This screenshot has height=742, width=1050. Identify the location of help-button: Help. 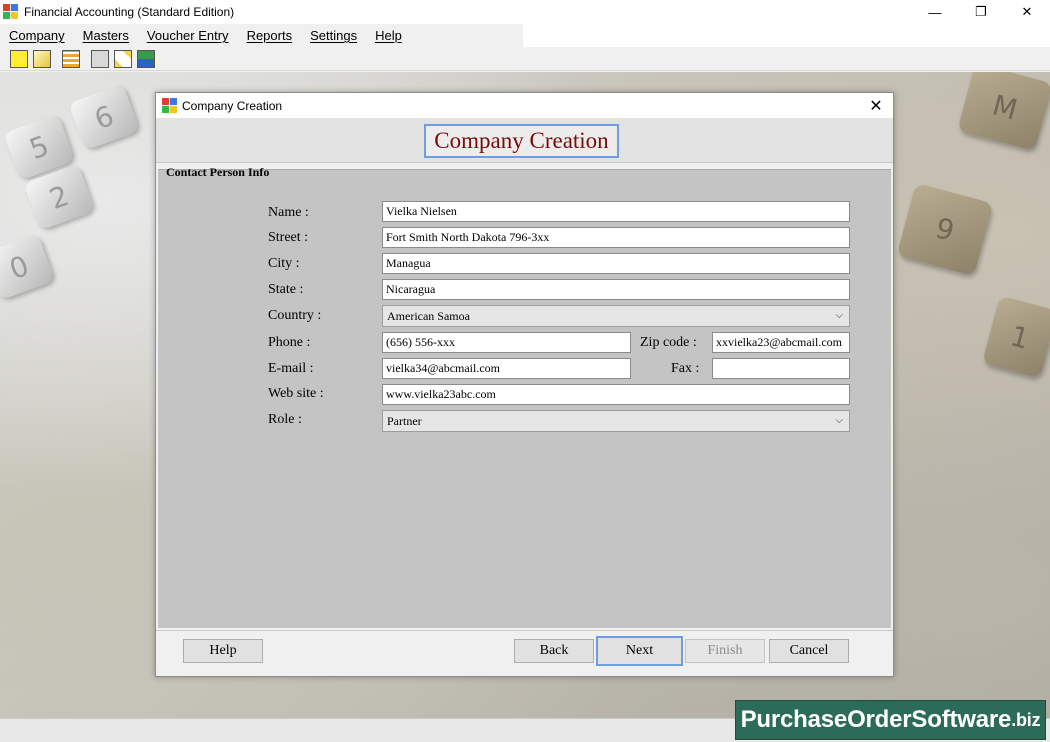
(223, 651).